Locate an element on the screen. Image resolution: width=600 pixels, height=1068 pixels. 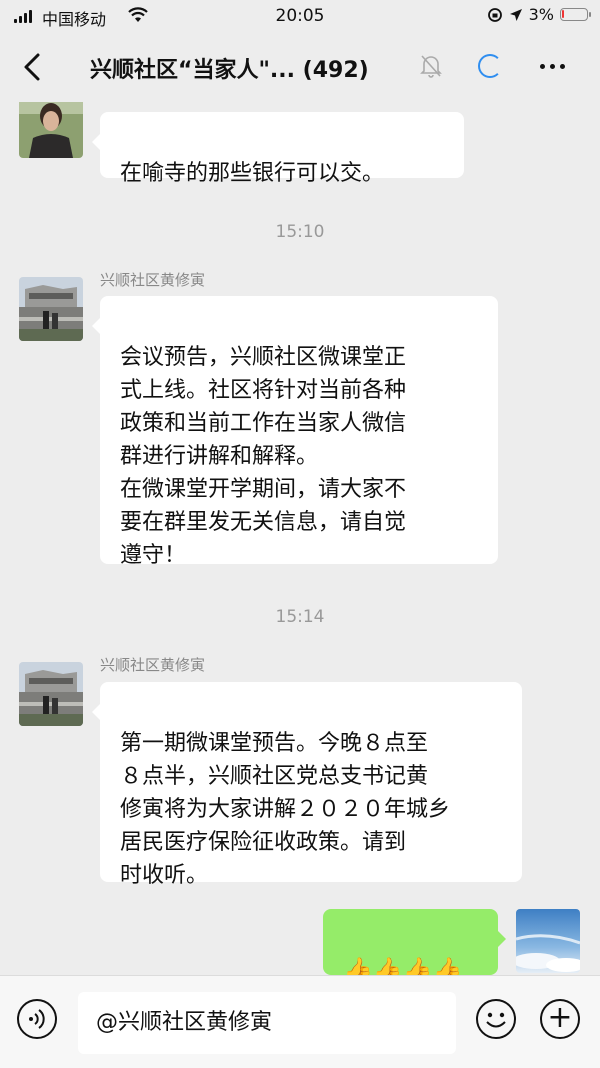
voice-icon is located at coordinates (37, 1019).